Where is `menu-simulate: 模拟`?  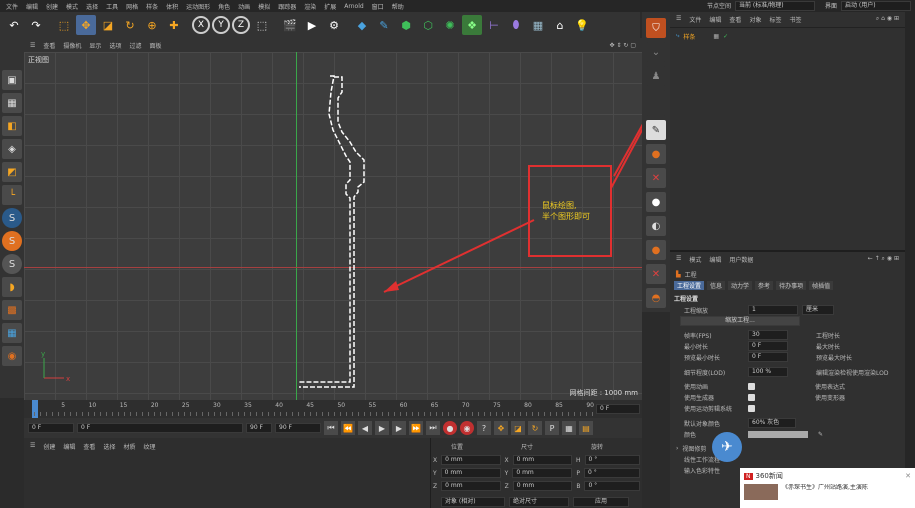
menu-simulate: 模拟 is located at coordinates (264, 6).